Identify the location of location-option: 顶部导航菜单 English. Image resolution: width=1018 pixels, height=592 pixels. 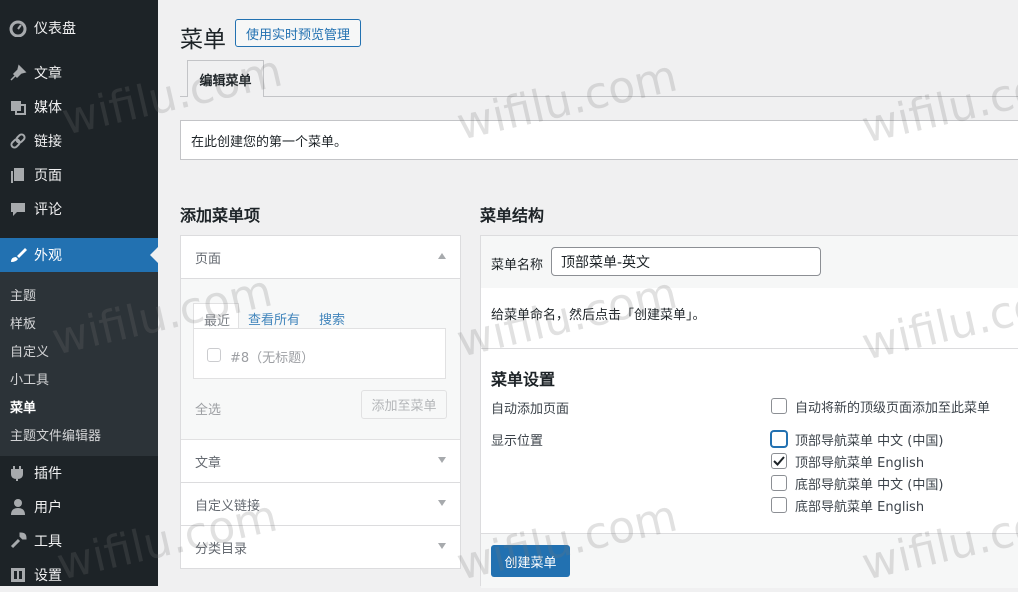
(848, 462).